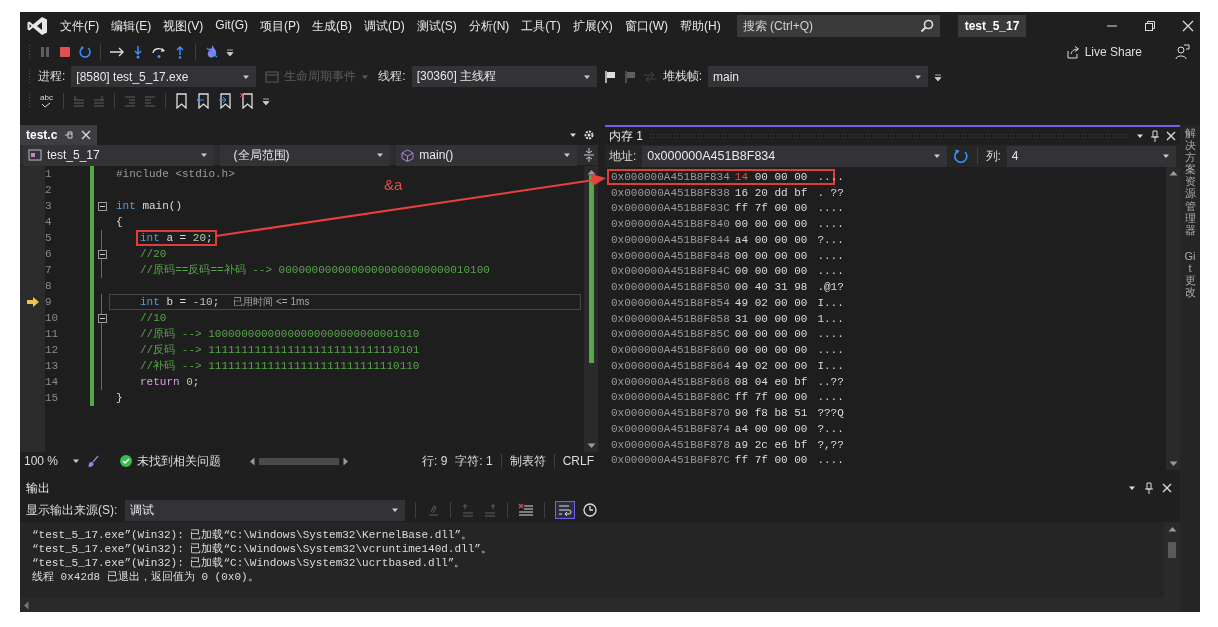  Describe the element at coordinates (1182, 52) in the screenshot. I see `feedback-person-icon` at that location.